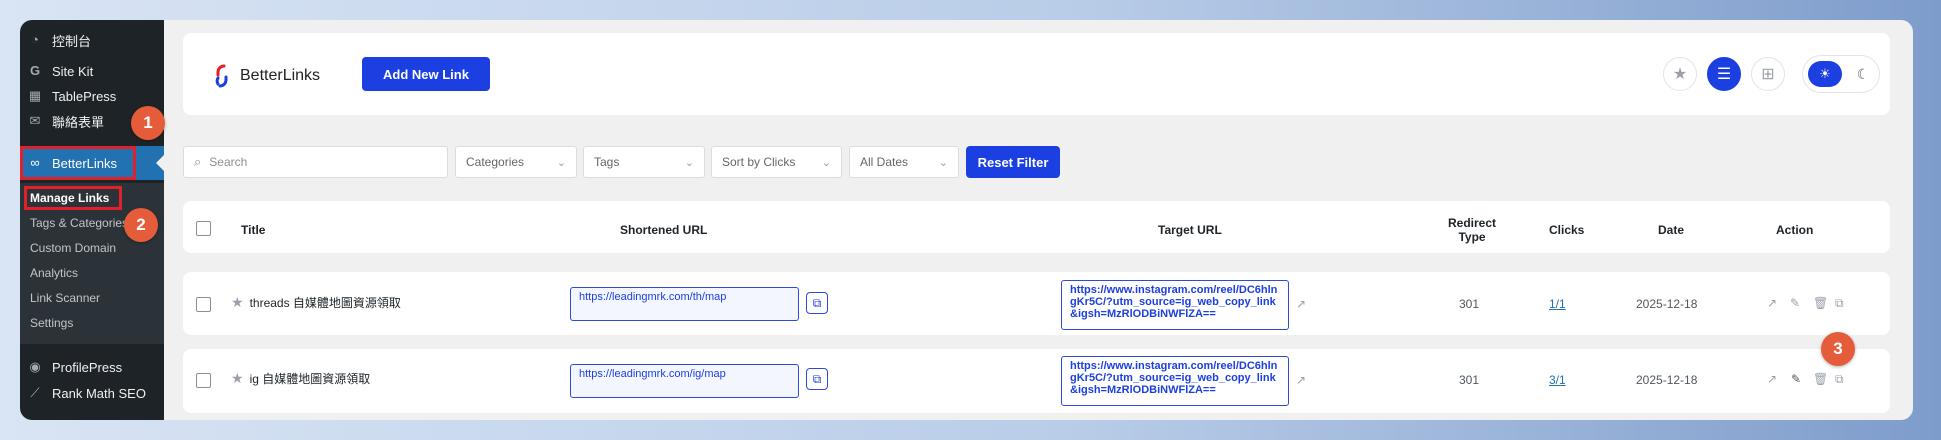  Describe the element at coordinates (92, 96) in the screenshot. I see `sidebar-item-tablepress: ▦ TablePress` at that location.